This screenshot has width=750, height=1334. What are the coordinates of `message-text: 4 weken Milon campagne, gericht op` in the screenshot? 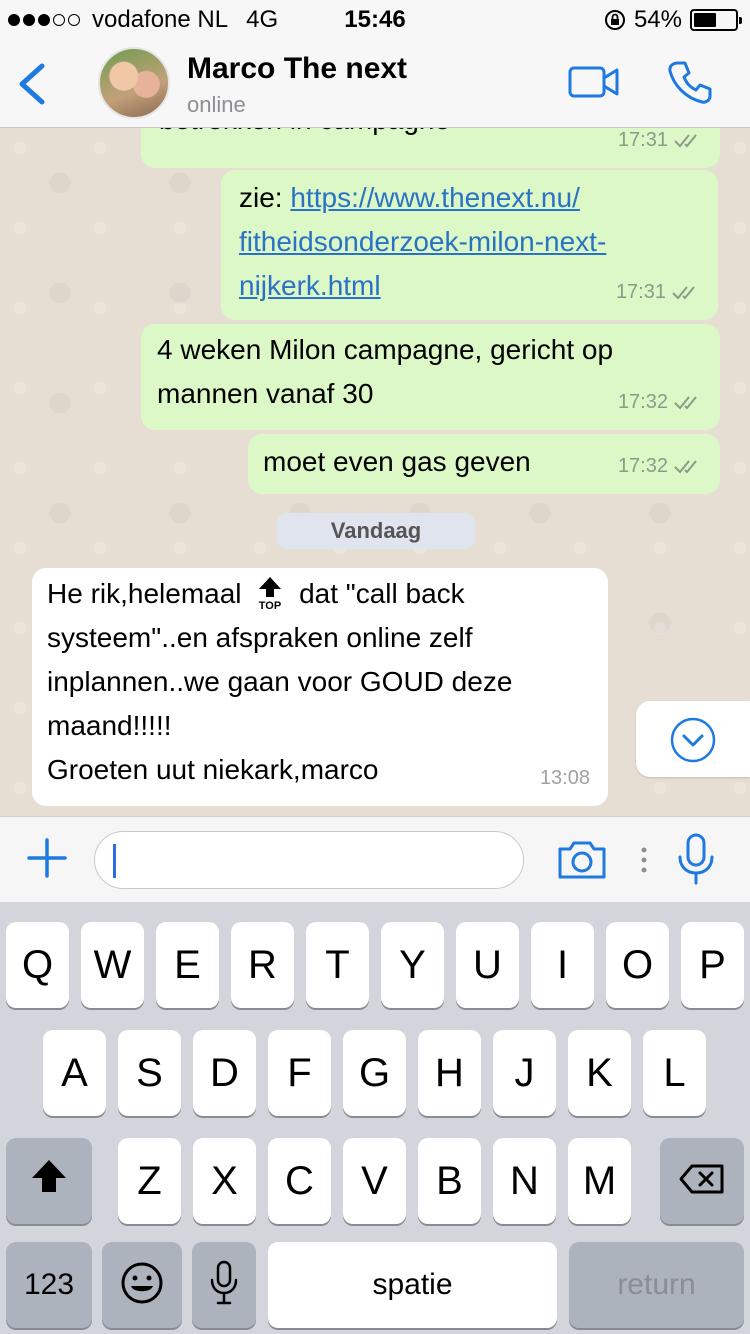 It's located at (385, 349).